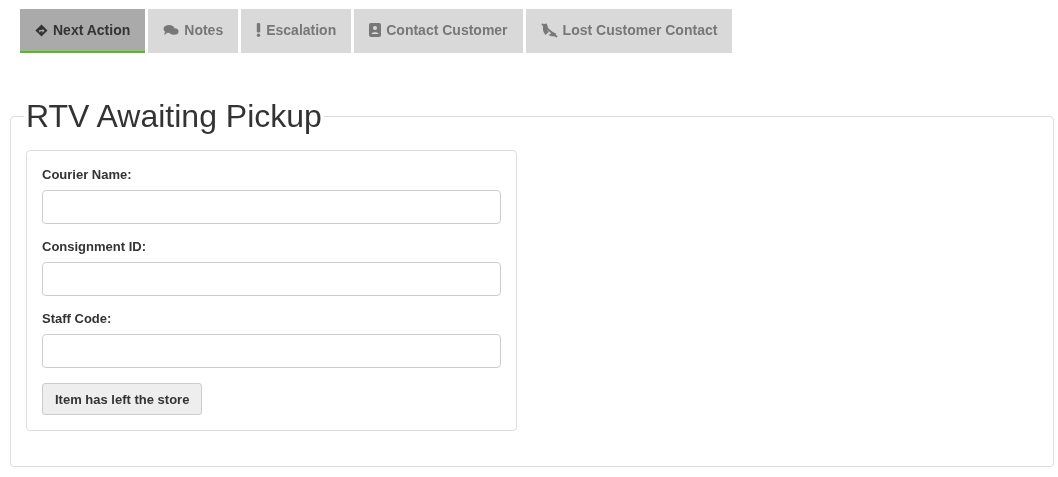  I want to click on field-label: Courier Name:, so click(87, 174).